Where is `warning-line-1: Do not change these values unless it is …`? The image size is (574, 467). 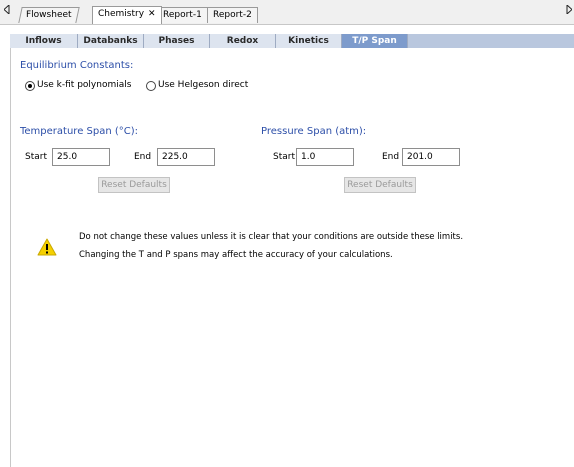
warning-line-1: Do not change these values unless it is … is located at coordinates (271, 237).